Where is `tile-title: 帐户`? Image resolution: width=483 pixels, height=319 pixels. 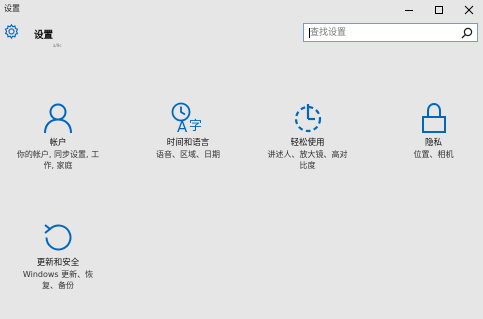
tile-title: 帐户 is located at coordinates (58, 143).